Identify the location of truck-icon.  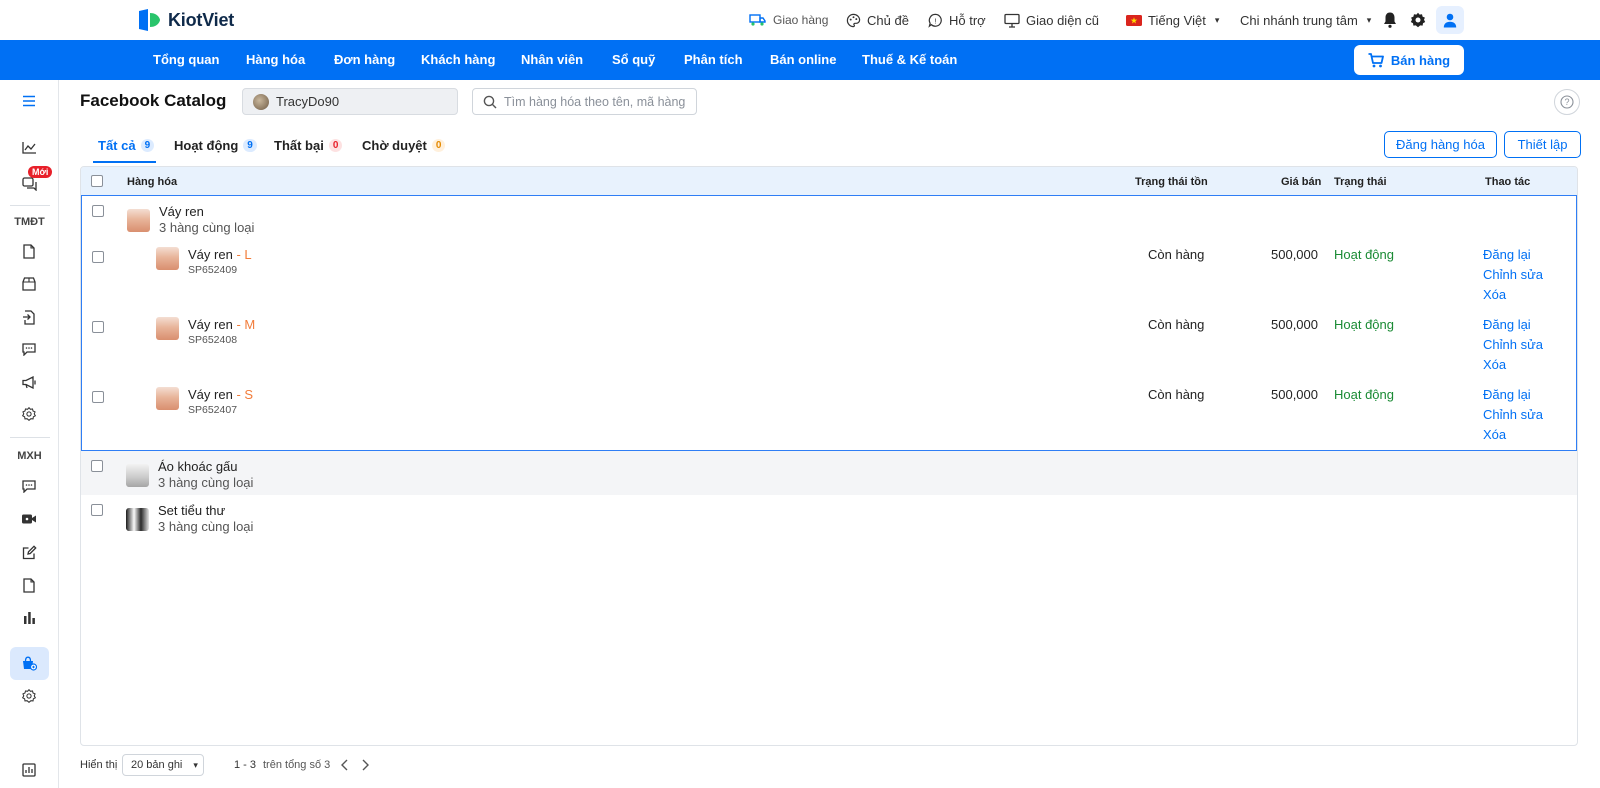
(757, 20).